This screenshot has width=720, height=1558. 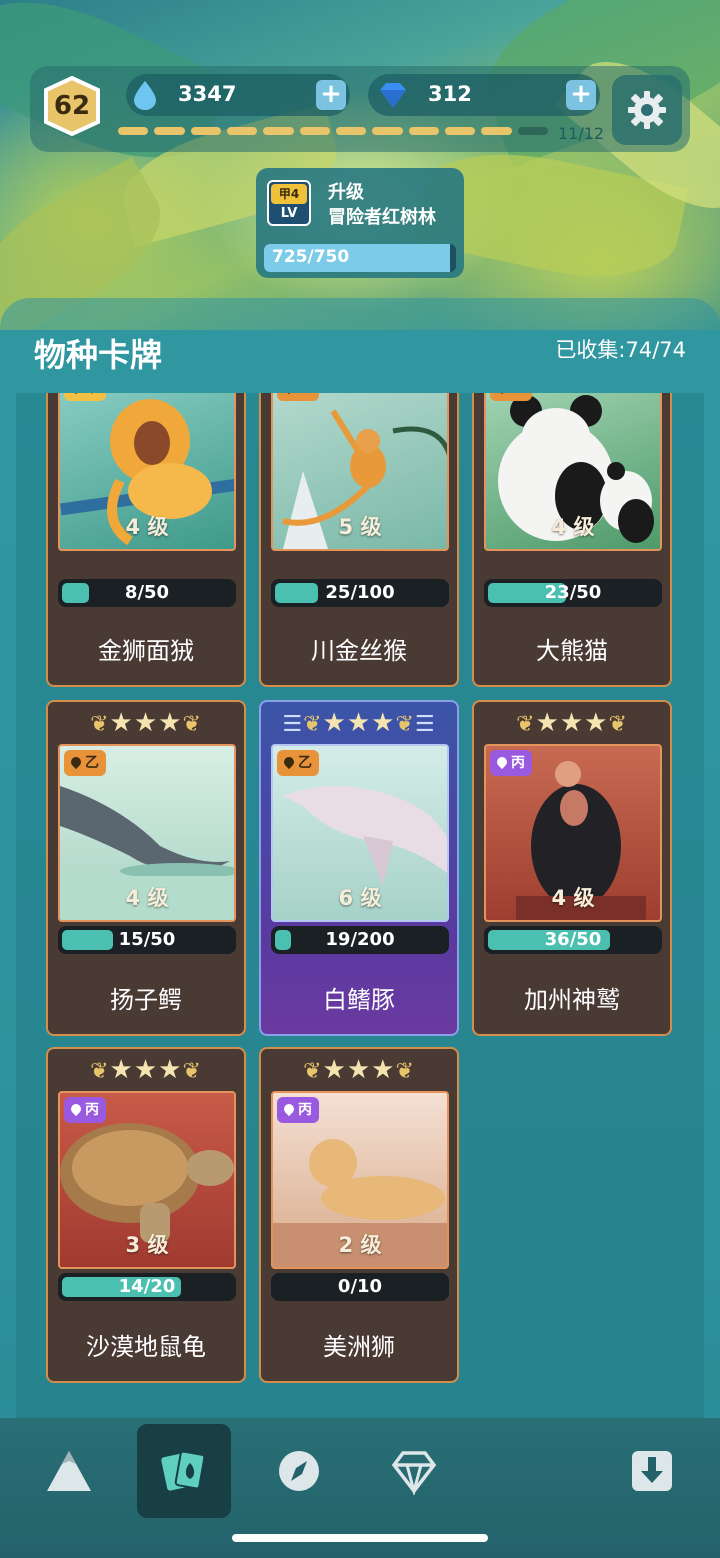 I want to click on gem-resource: 312 +, so click(x=484, y=95).